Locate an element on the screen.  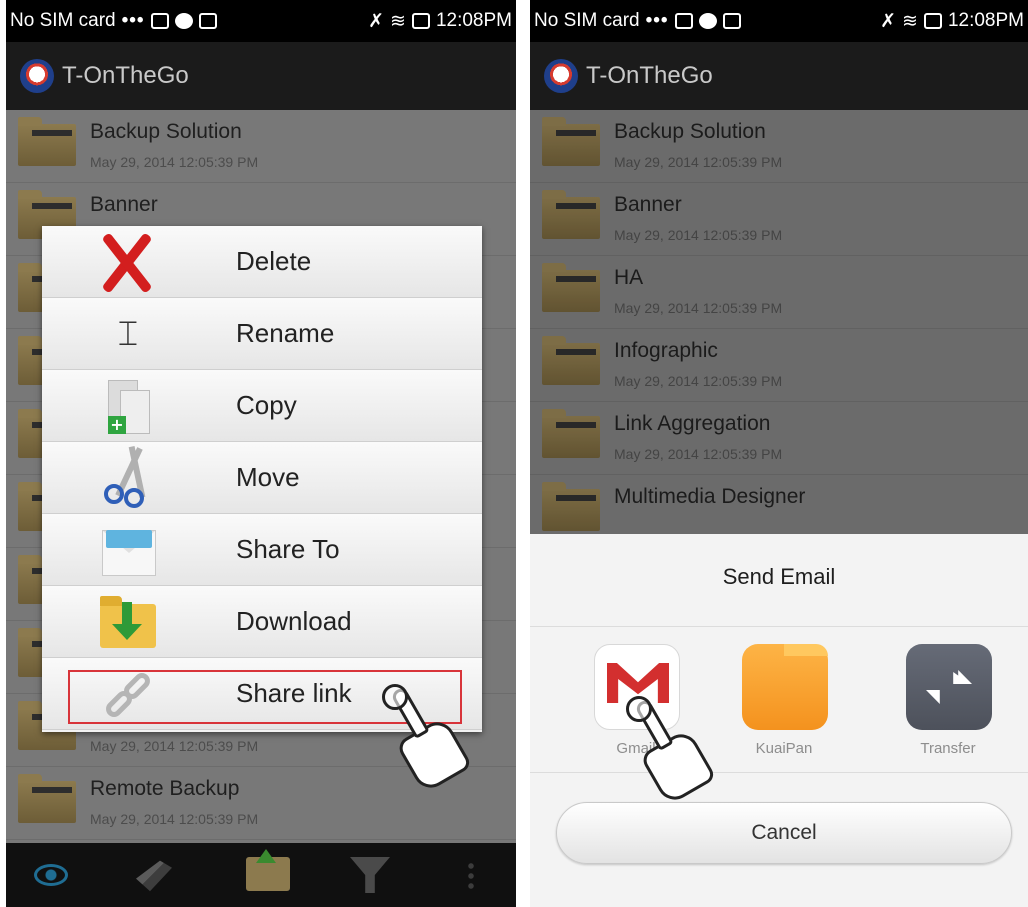
menu-item-download: Download is located at coordinates (262, 622).